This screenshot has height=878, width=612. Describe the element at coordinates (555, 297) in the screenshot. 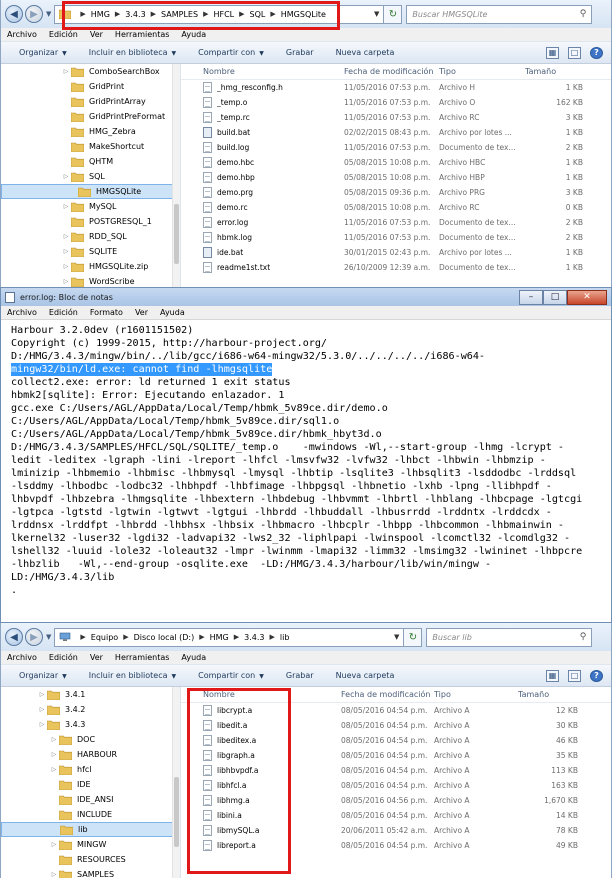

I see `maximize-button: □` at that location.